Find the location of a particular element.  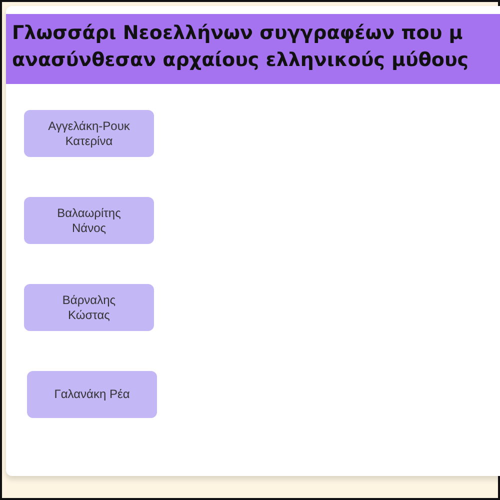

author-button: Βάρναλης Κώστας is located at coordinates (89, 307).